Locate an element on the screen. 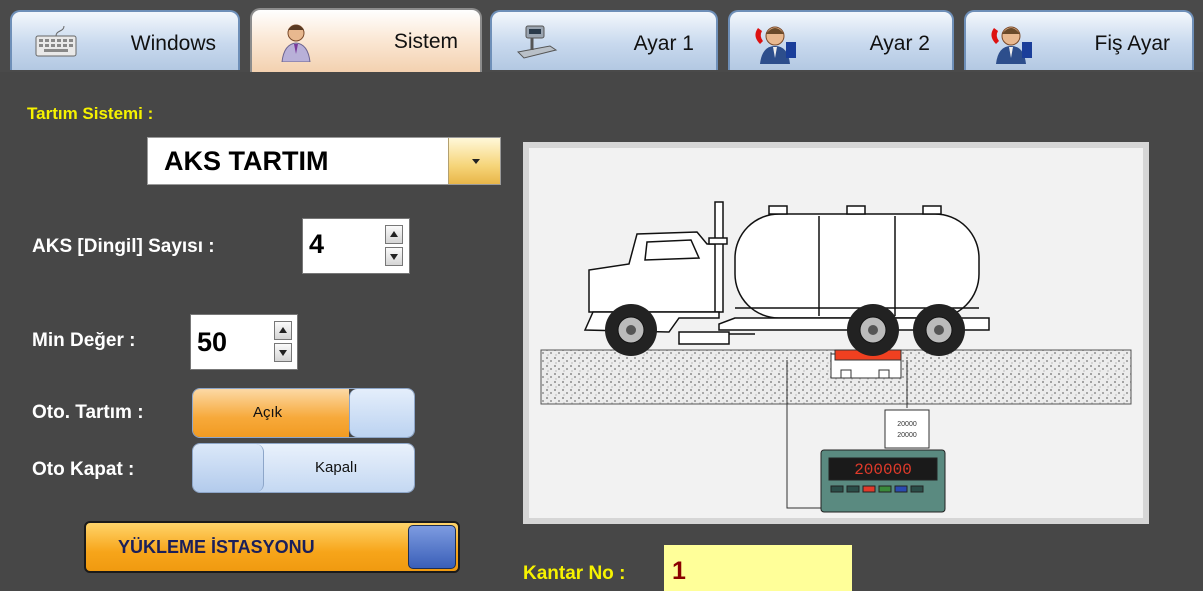  scale-no-label: Kantar No : is located at coordinates (574, 573).